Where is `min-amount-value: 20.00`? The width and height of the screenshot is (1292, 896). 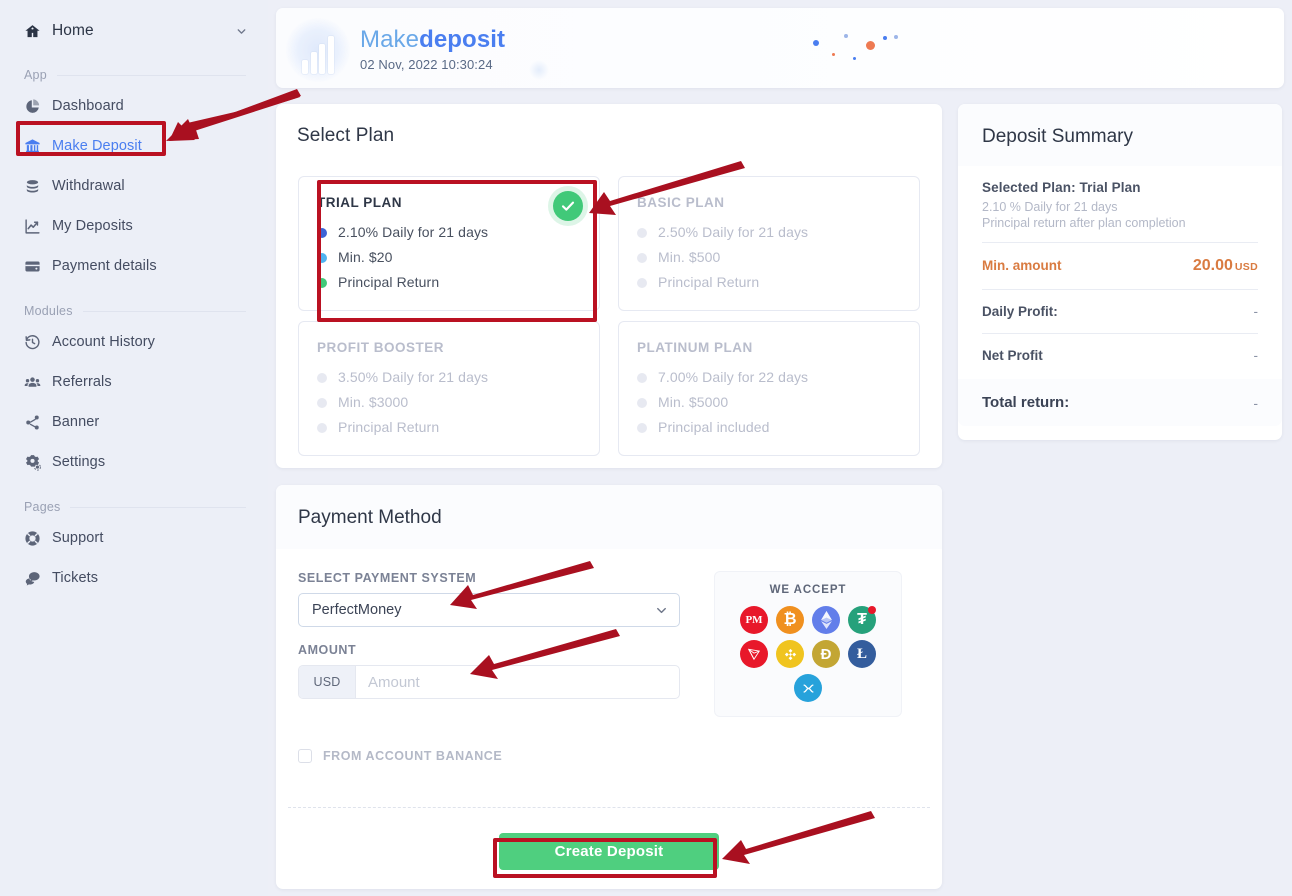 min-amount-value: 20.00 is located at coordinates (1212, 265).